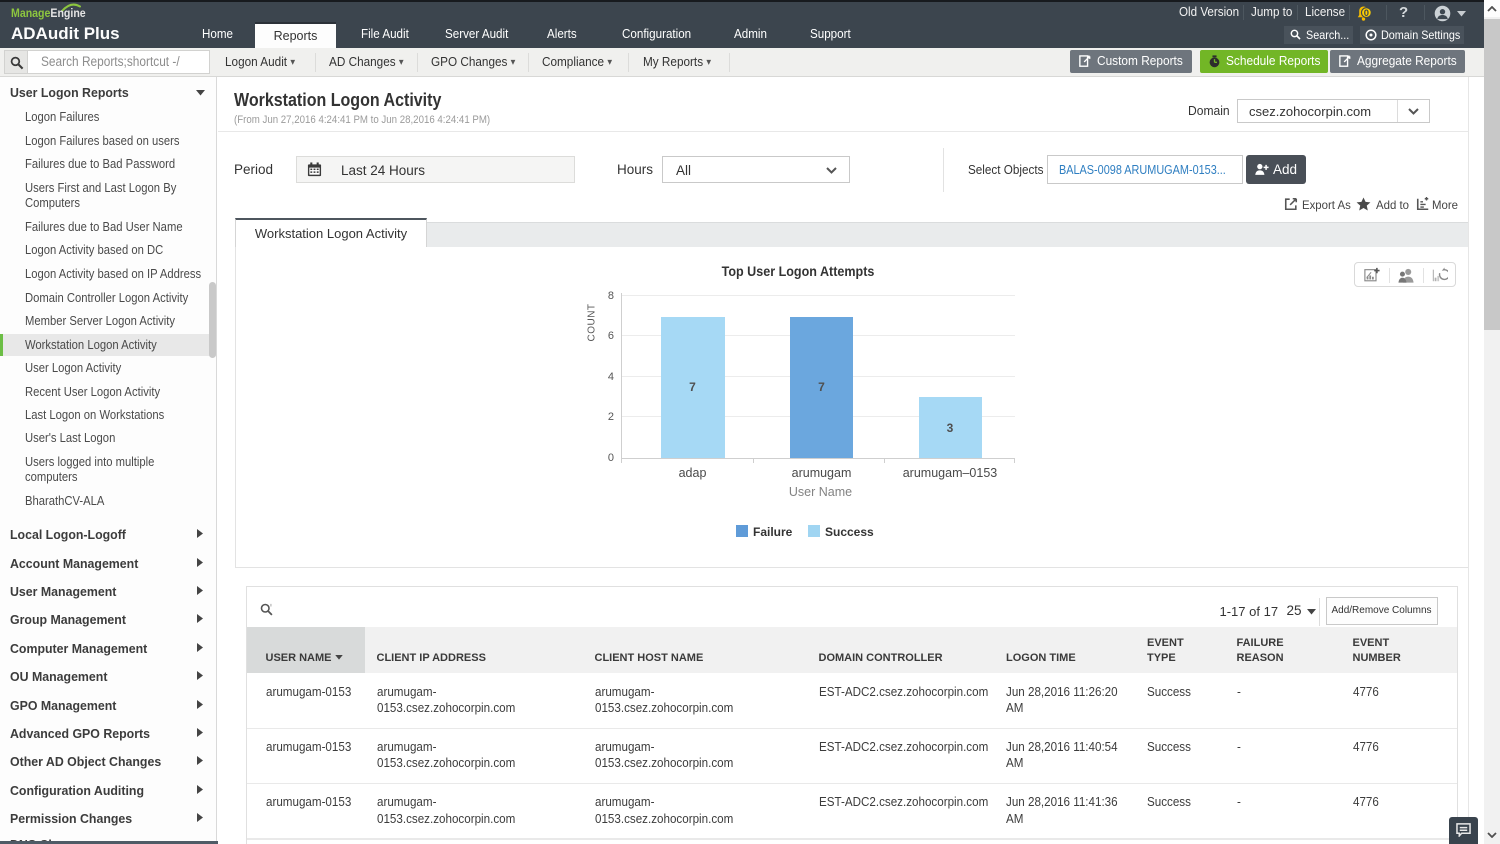 This screenshot has height=844, width=1500. Describe the element at coordinates (1366, 13) in the screenshot. I see `svg-text: 0` at that location.